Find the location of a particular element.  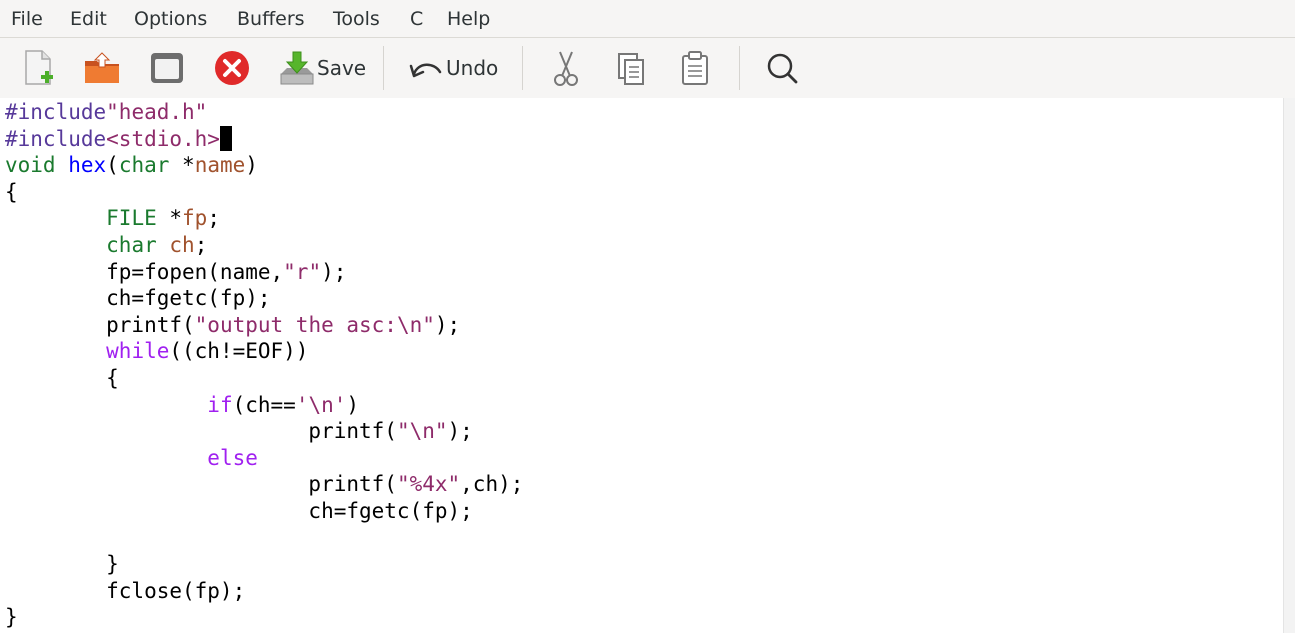

code-line: if(ch=='\n') is located at coordinates (182, 405).